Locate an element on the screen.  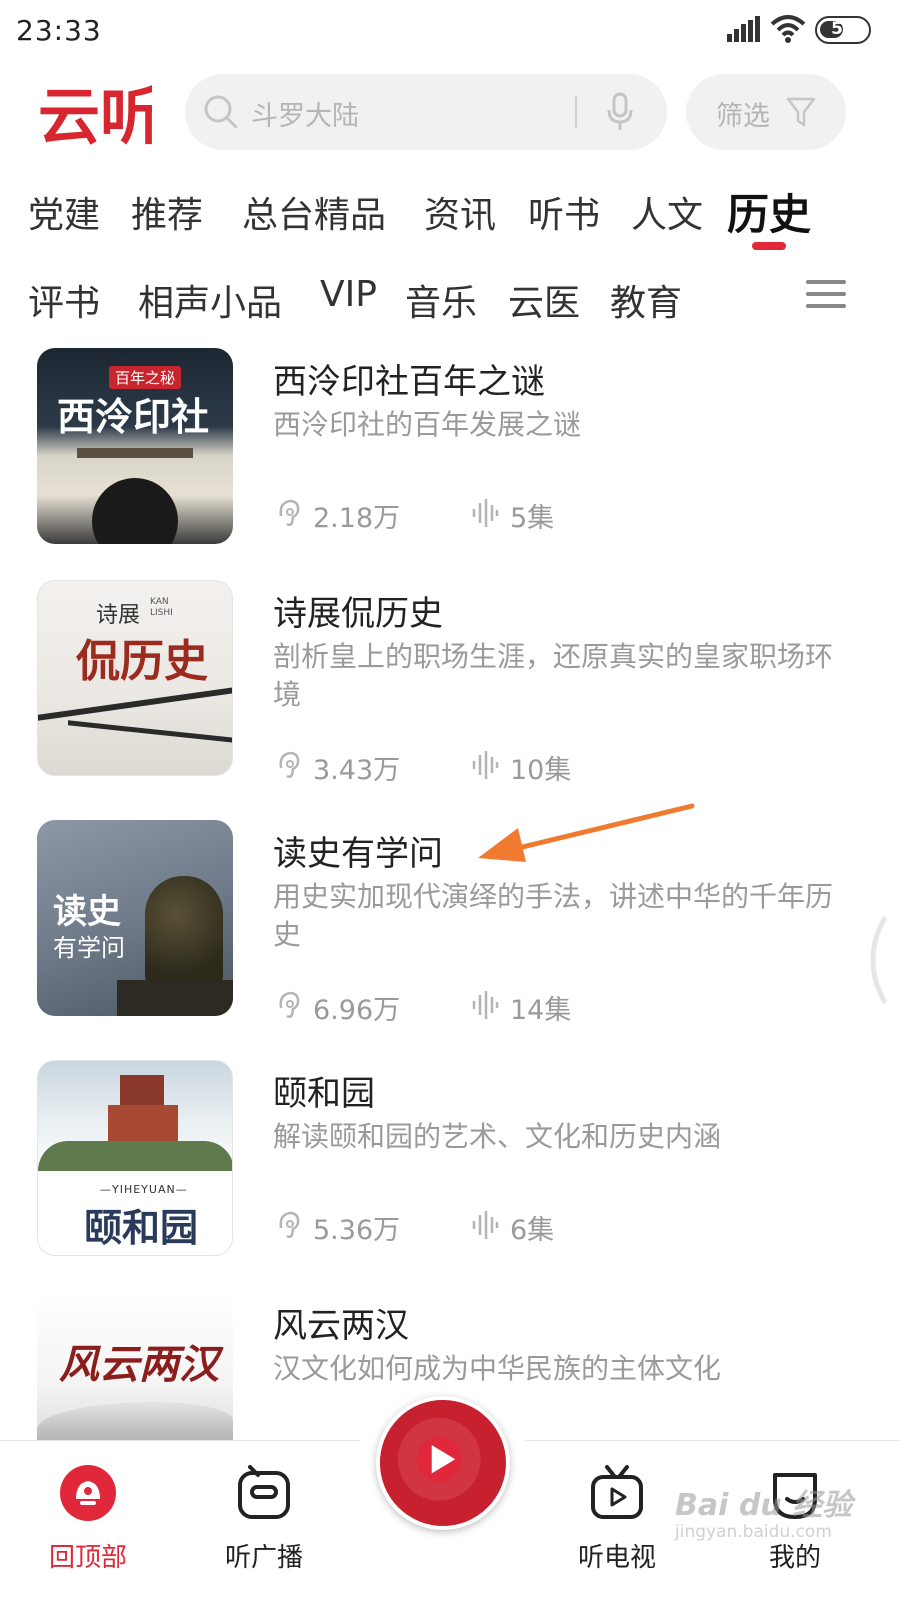
tab-renwen: 人文 is located at coordinates (667, 212).